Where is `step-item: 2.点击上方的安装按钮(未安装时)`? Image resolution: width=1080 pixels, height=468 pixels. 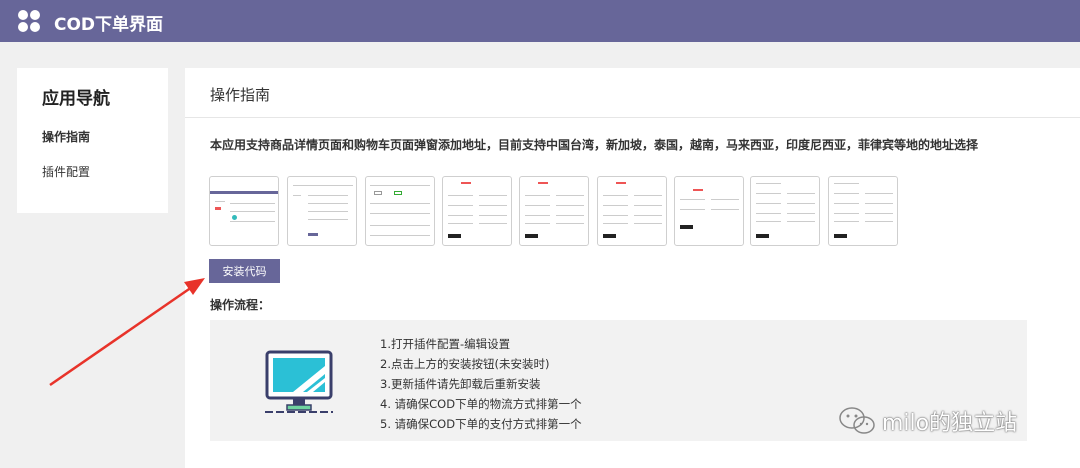 step-item: 2.点击上方的安装按钮(未安装时) is located at coordinates (465, 364).